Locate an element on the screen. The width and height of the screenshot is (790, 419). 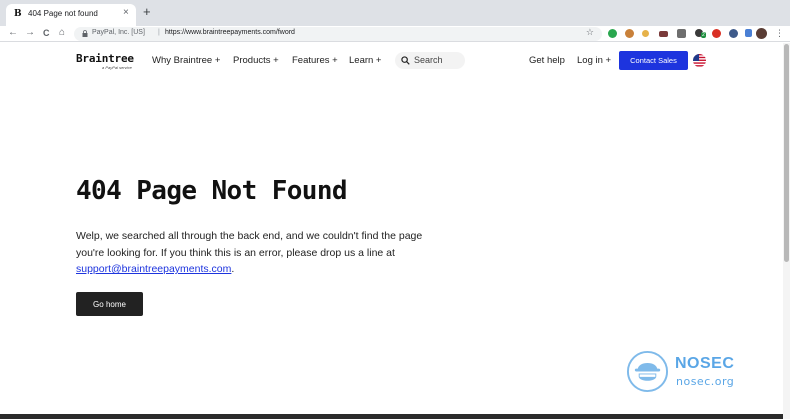
sentence-end: . is located at coordinates (233, 269).